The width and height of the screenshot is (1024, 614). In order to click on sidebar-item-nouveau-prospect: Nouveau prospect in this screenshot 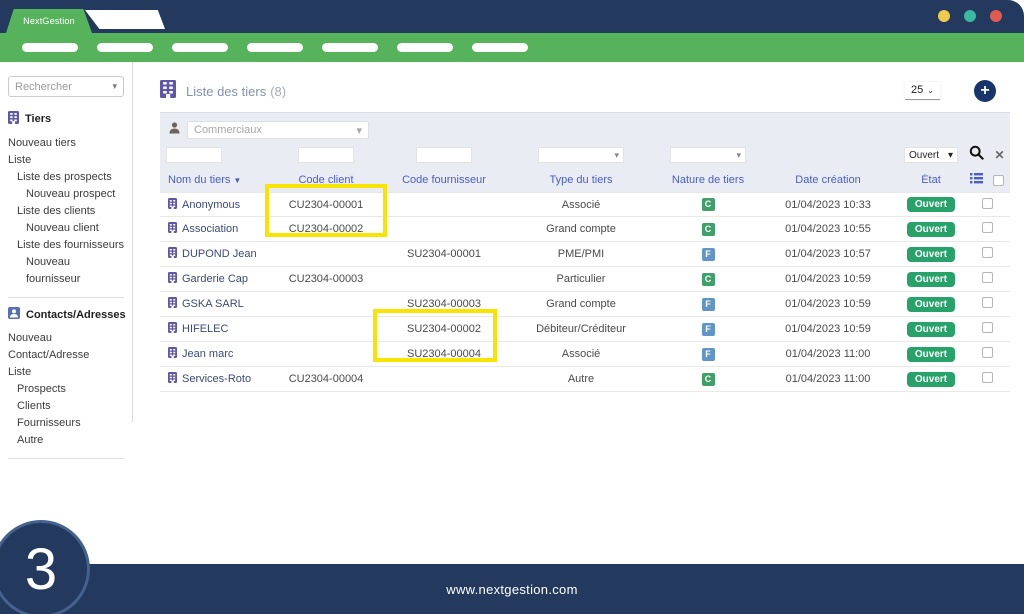, I will do `click(66, 194)`.